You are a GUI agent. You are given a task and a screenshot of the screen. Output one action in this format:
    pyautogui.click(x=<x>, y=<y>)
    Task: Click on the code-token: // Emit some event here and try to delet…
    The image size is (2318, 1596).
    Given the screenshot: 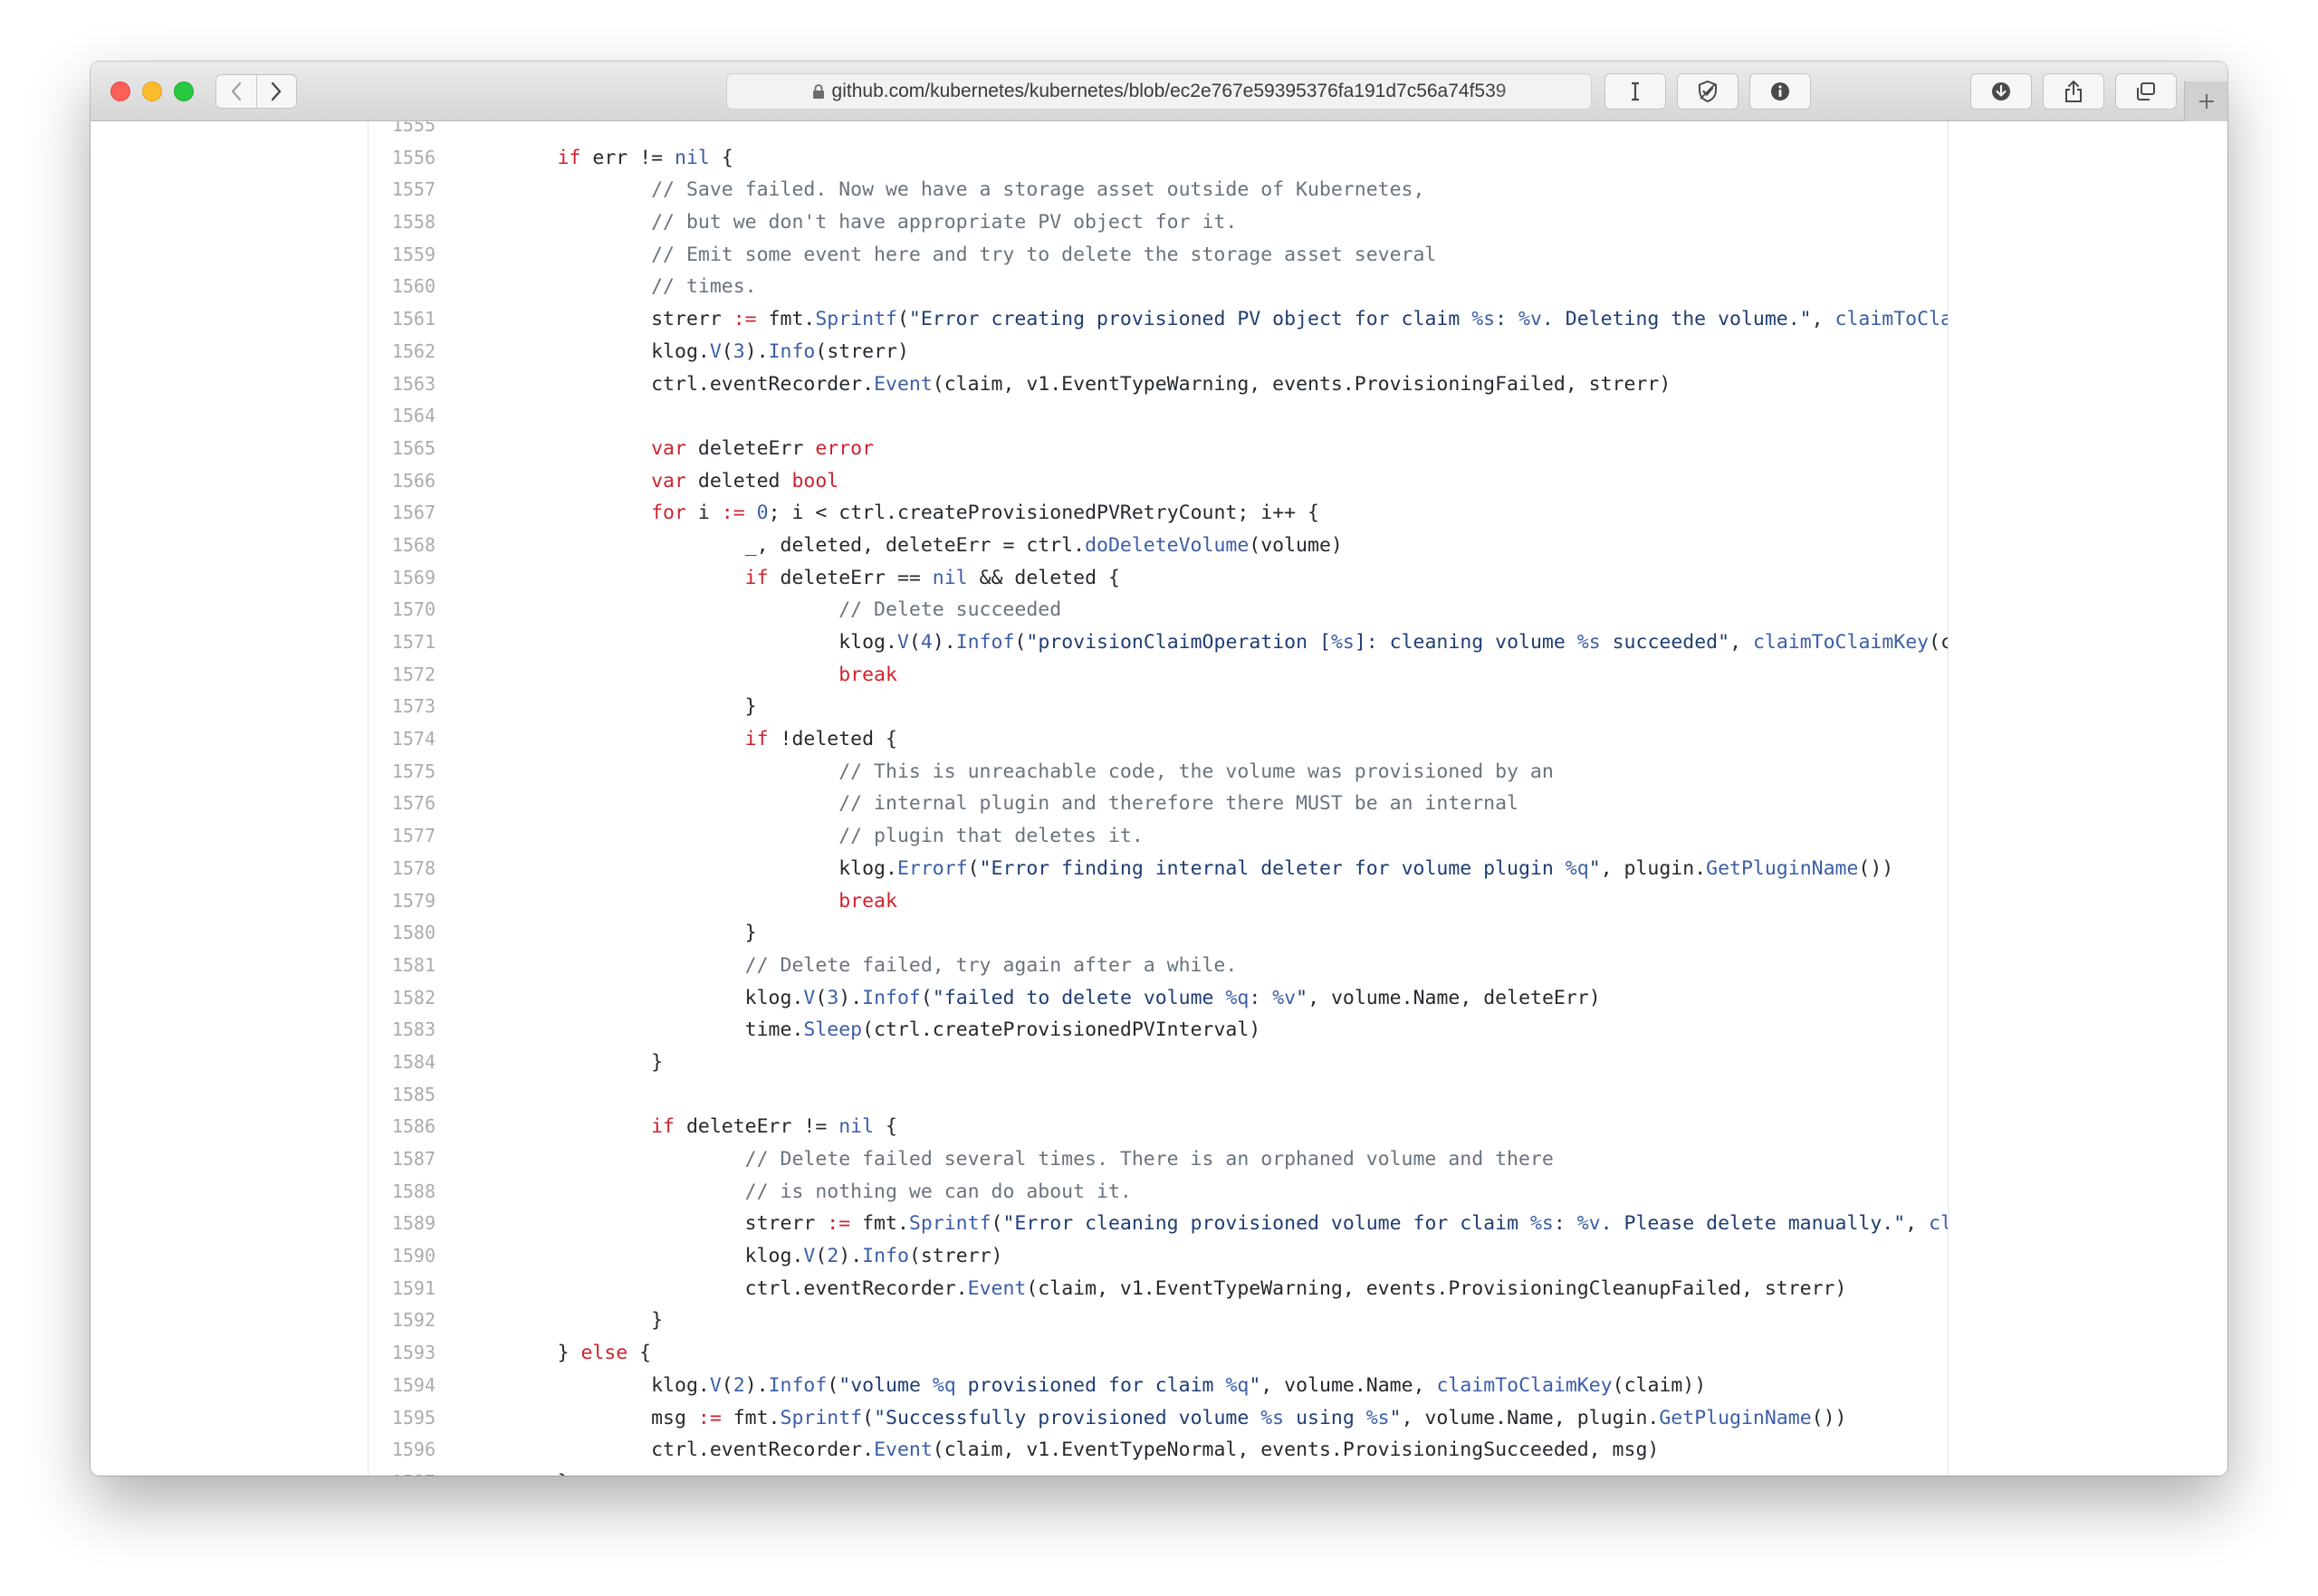 What is the action you would take?
    pyautogui.click(x=1044, y=254)
    